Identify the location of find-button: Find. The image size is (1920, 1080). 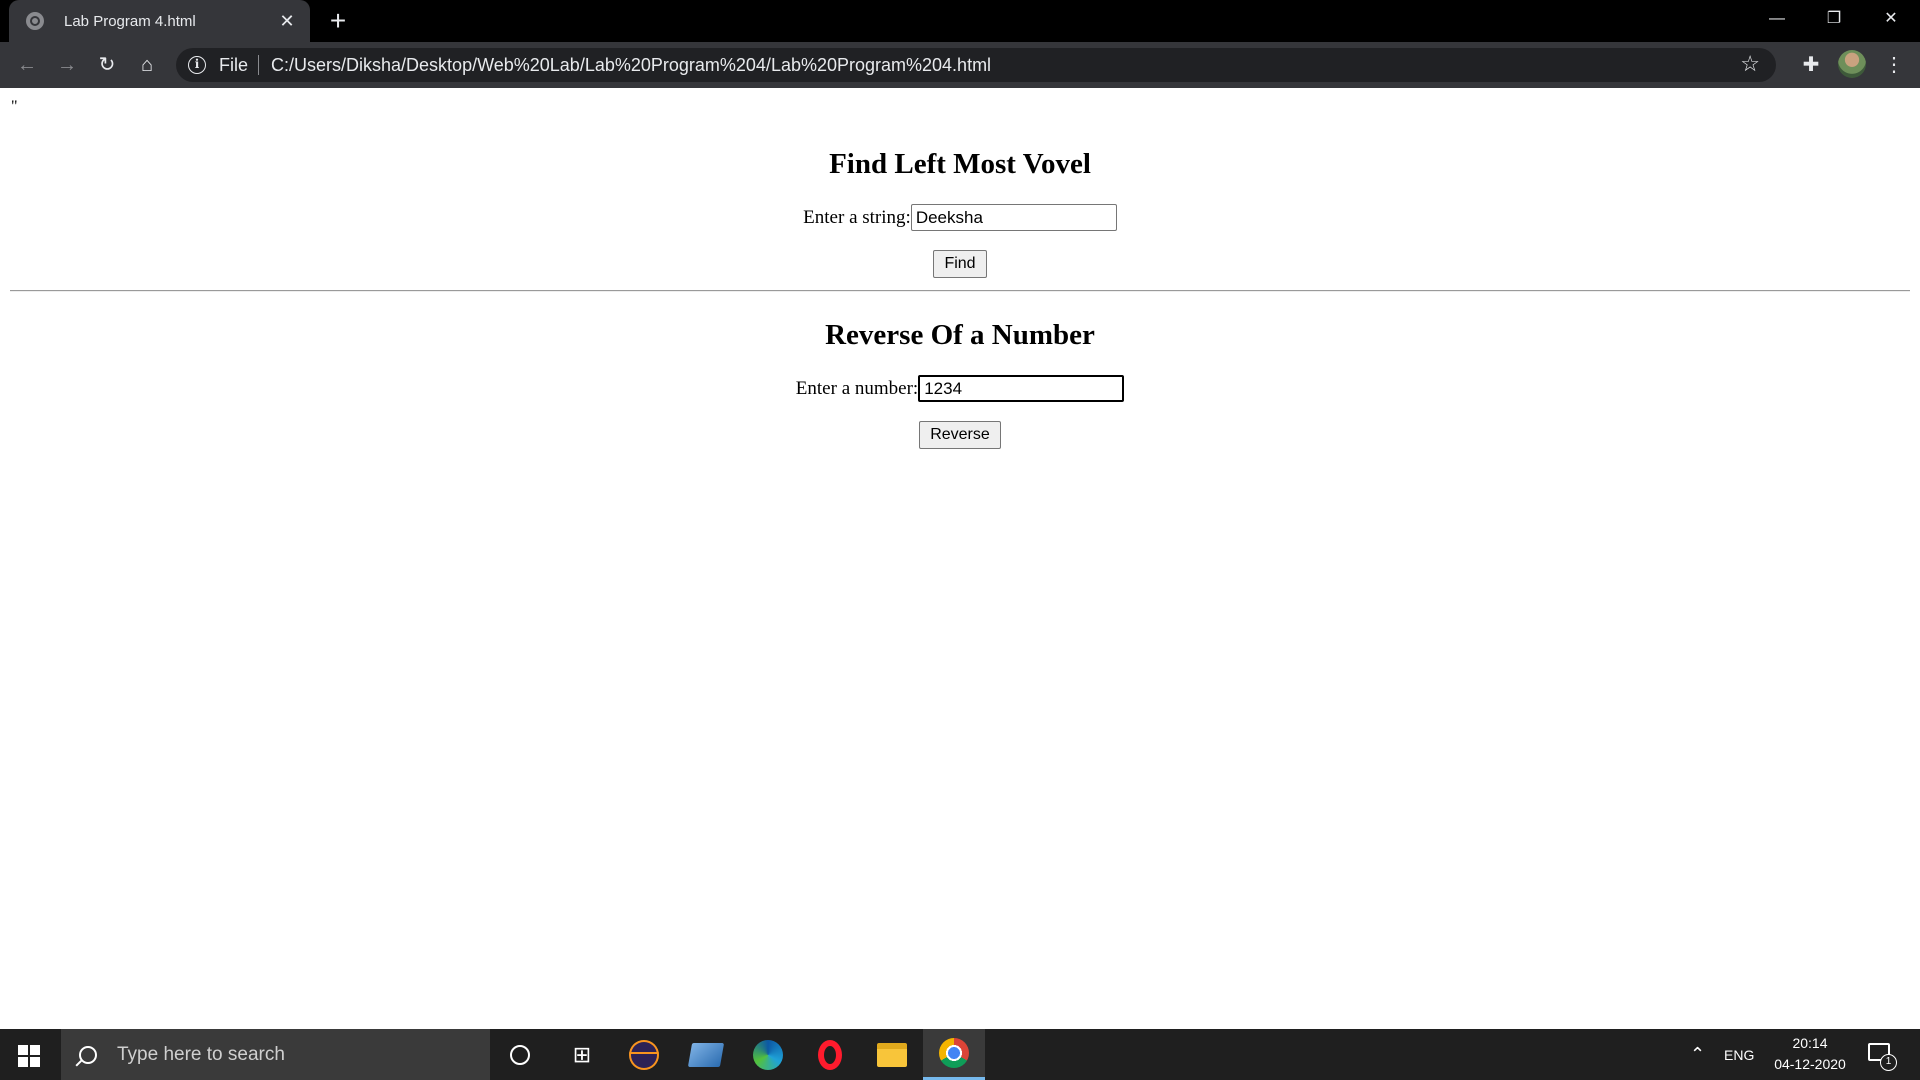
(960, 264).